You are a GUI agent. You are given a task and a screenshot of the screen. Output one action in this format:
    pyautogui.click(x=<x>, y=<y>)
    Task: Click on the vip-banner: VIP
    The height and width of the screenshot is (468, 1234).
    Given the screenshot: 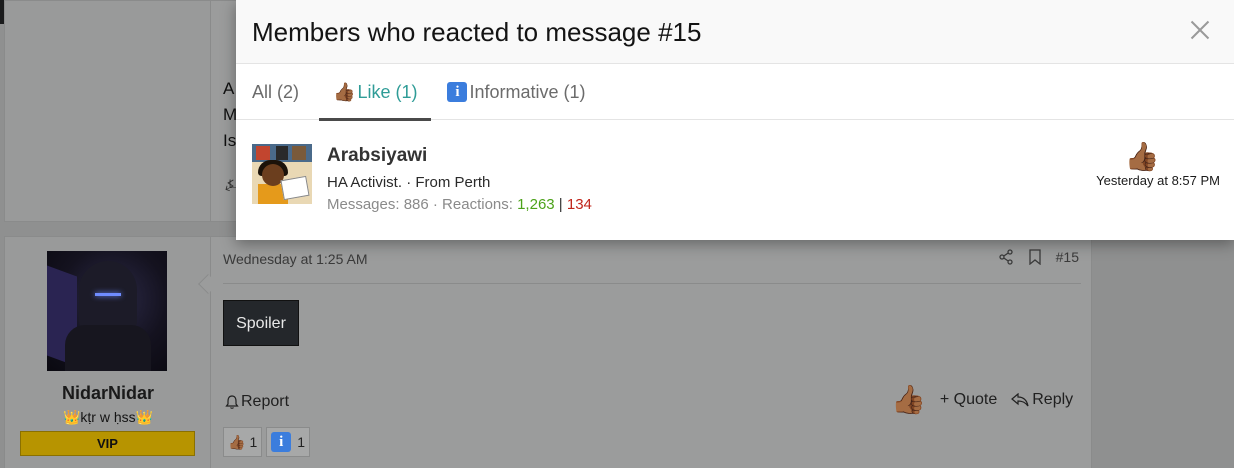 What is the action you would take?
    pyautogui.click(x=107, y=443)
    